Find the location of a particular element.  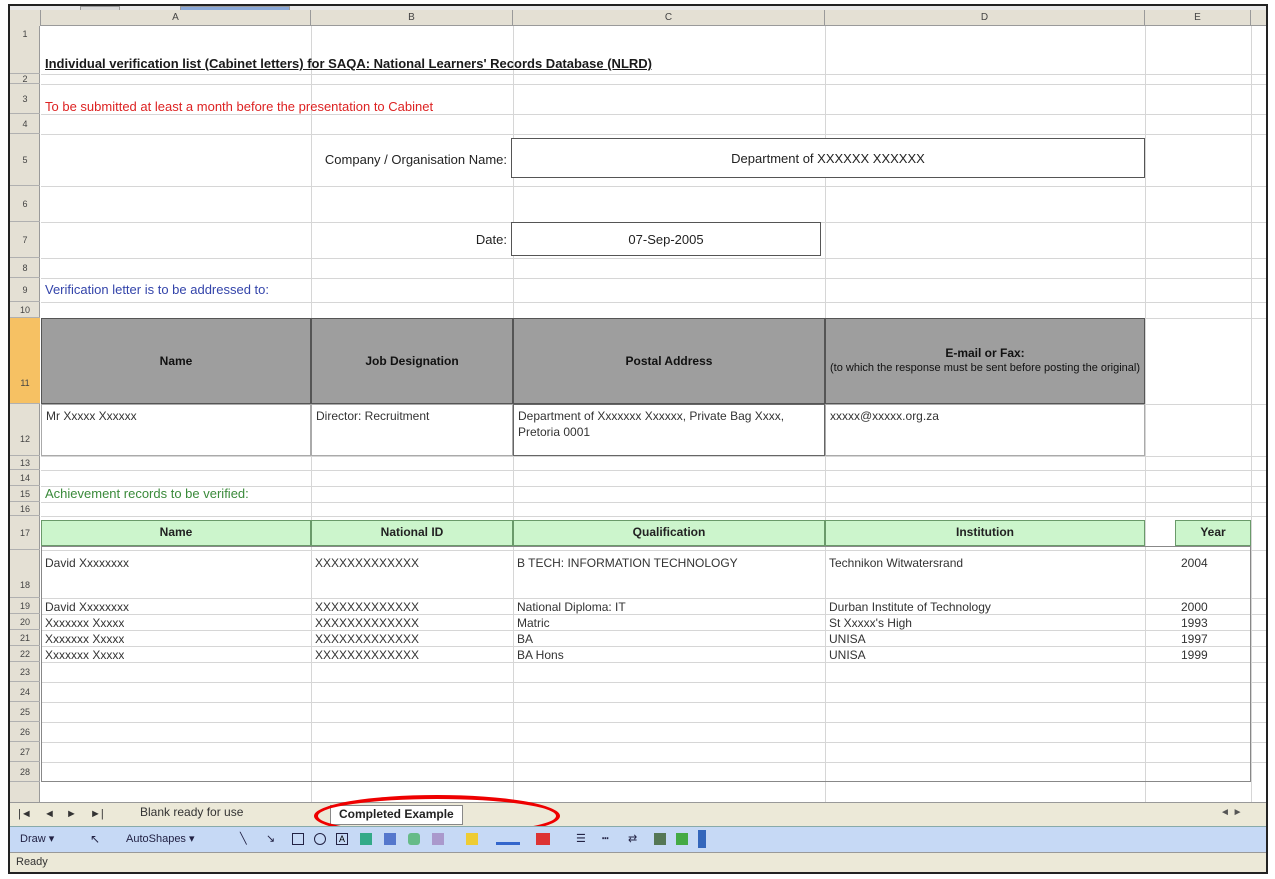

3d-style-icon is located at coordinates (682, 839).